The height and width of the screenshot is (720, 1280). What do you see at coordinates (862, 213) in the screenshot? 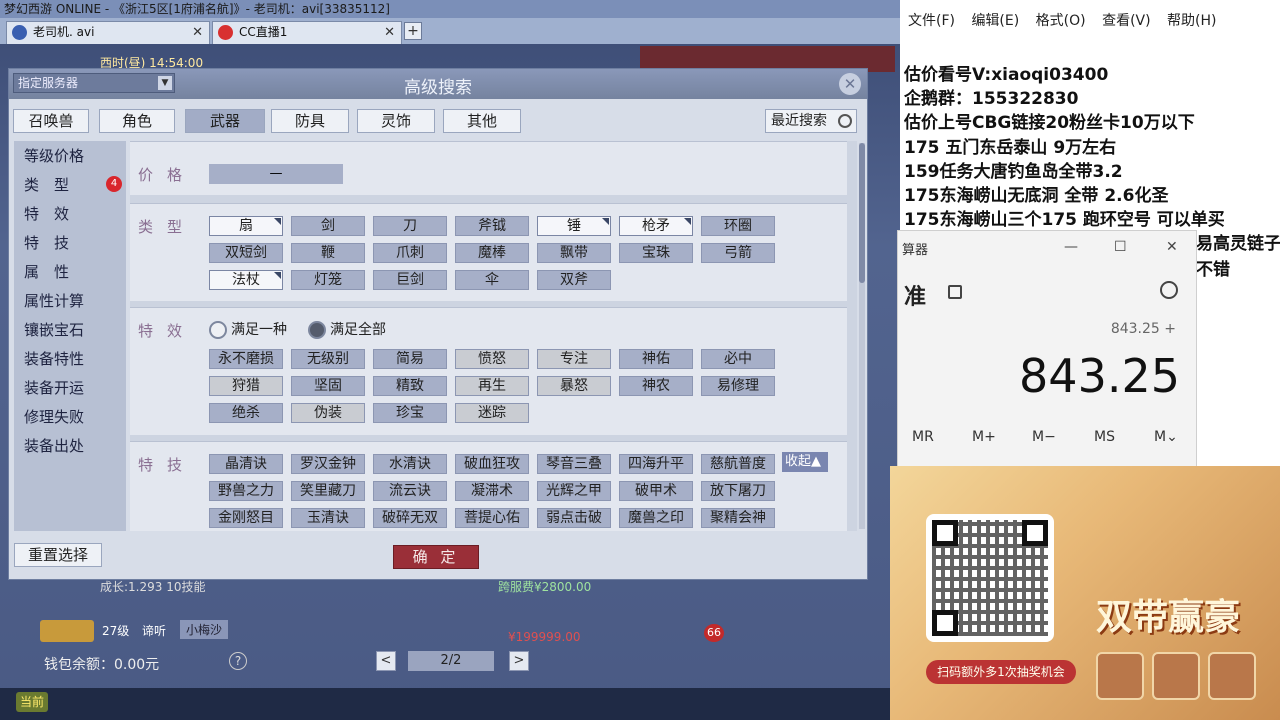
I see `scrollbar-thumb` at bounding box center [862, 213].